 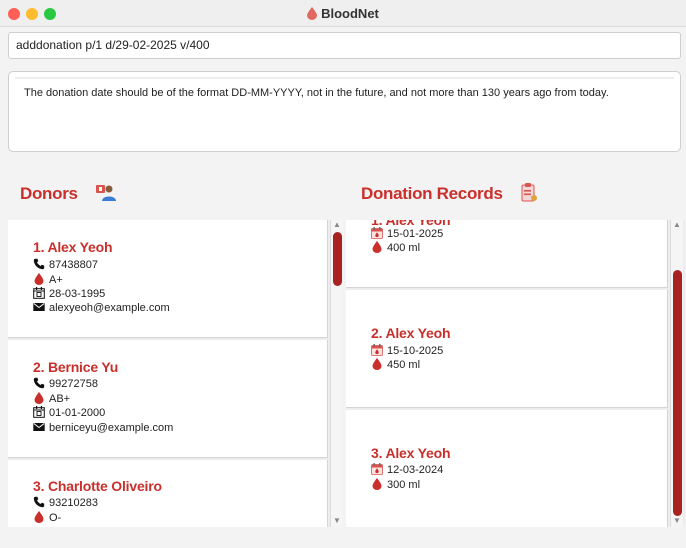 I want to click on donor-icon, so click(x=106, y=193).